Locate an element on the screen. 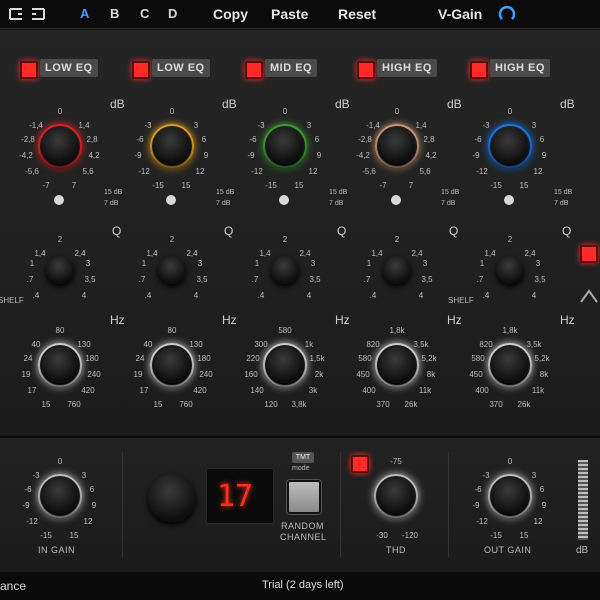 The height and width of the screenshot is (600, 600). in-gain-scale-label: 3 is located at coordinates (84, 475).